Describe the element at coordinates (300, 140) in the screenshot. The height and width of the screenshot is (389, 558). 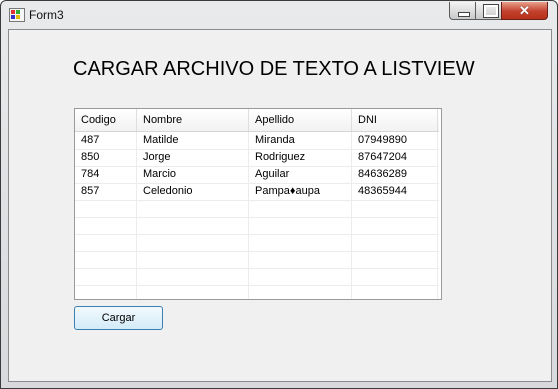
I see `table-cell: Miranda` at that location.